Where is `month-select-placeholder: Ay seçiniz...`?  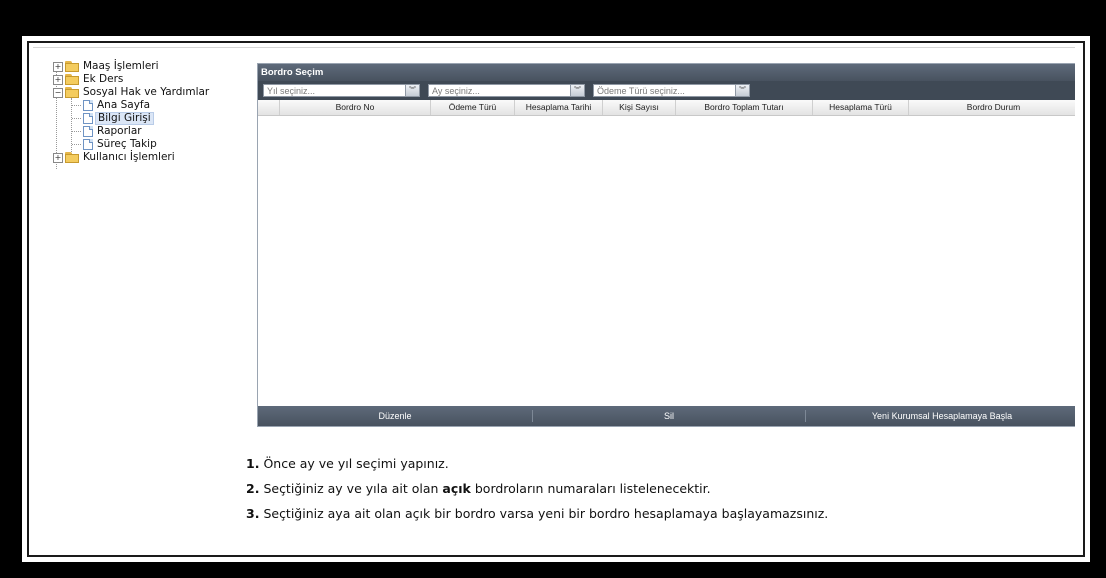 month-select-placeholder: Ay seçiniz... is located at coordinates (456, 91).